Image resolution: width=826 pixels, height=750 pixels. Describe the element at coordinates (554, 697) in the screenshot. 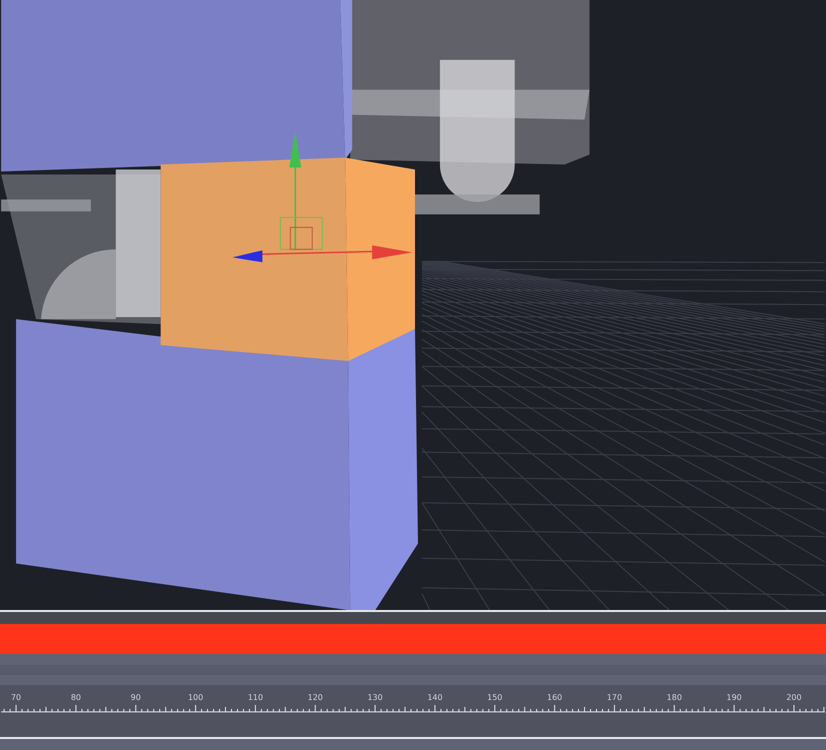

I see `frame-number: 160` at that location.